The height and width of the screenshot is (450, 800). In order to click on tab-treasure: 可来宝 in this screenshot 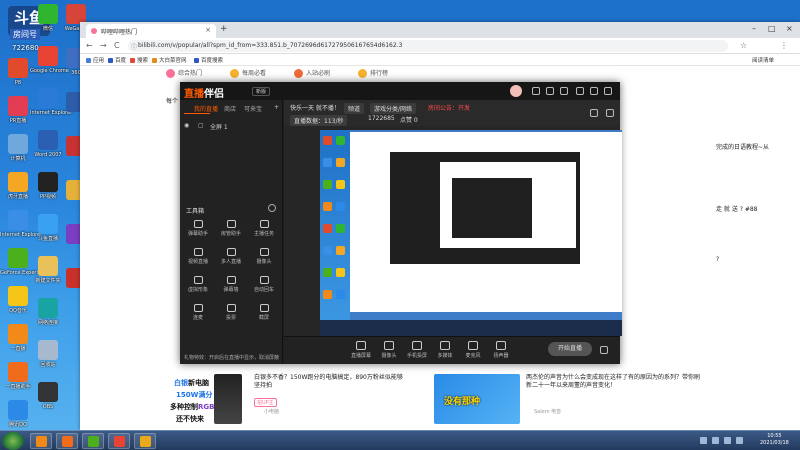, I will do `click(253, 108)`.